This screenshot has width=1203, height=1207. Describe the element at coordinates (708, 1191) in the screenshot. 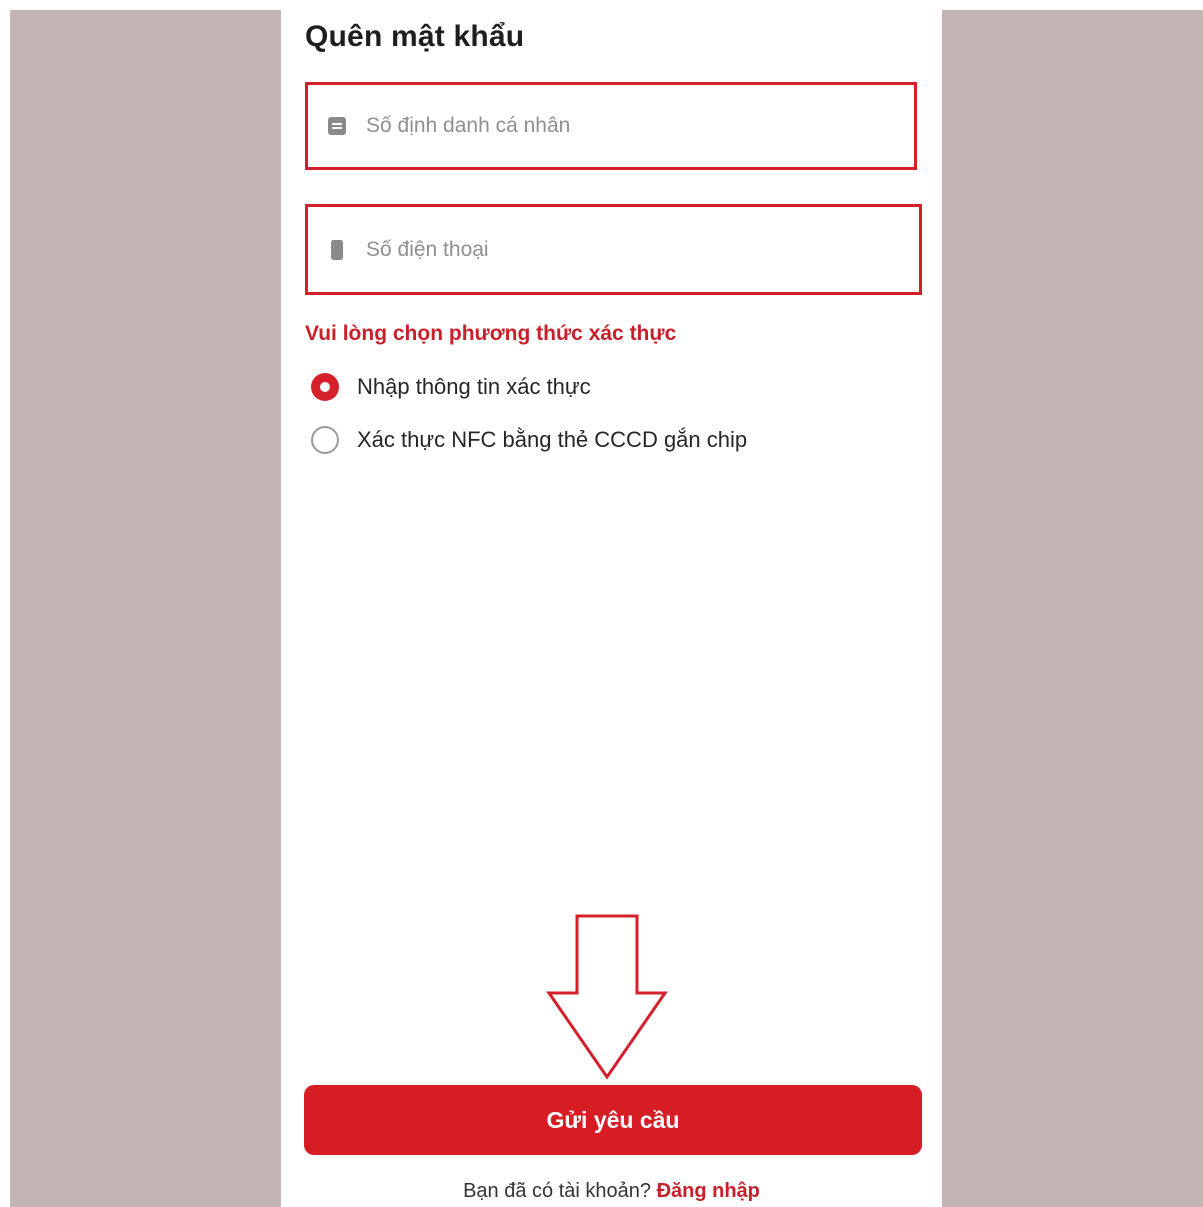

I see `login-link: Đăng nhập` at that location.